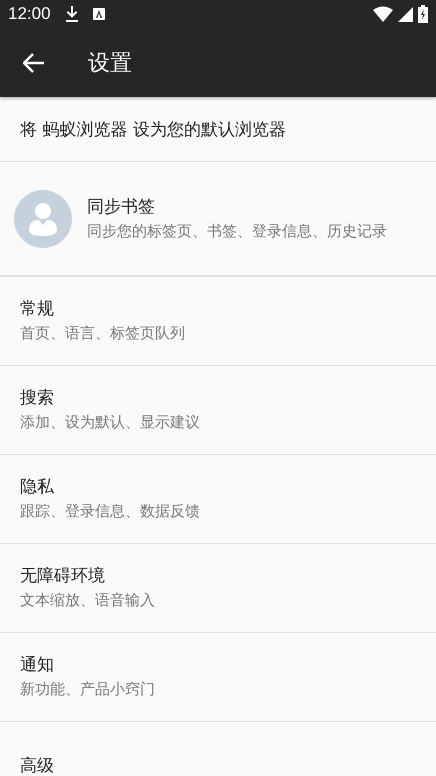 This screenshot has height=776, width=436. What do you see at coordinates (88, 600) in the screenshot?
I see `setting-subtitle: 文本缩放、语音输入` at bounding box center [88, 600].